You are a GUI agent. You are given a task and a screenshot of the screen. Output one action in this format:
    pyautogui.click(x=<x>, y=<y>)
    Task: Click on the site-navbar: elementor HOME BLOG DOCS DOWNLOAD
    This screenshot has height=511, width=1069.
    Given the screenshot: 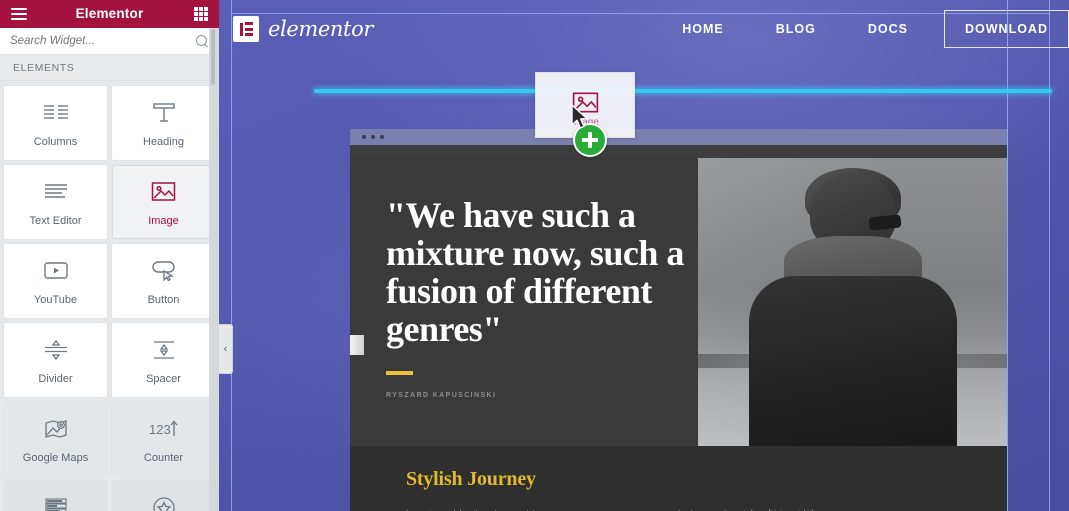 What is the action you would take?
    pyautogui.click(x=644, y=29)
    